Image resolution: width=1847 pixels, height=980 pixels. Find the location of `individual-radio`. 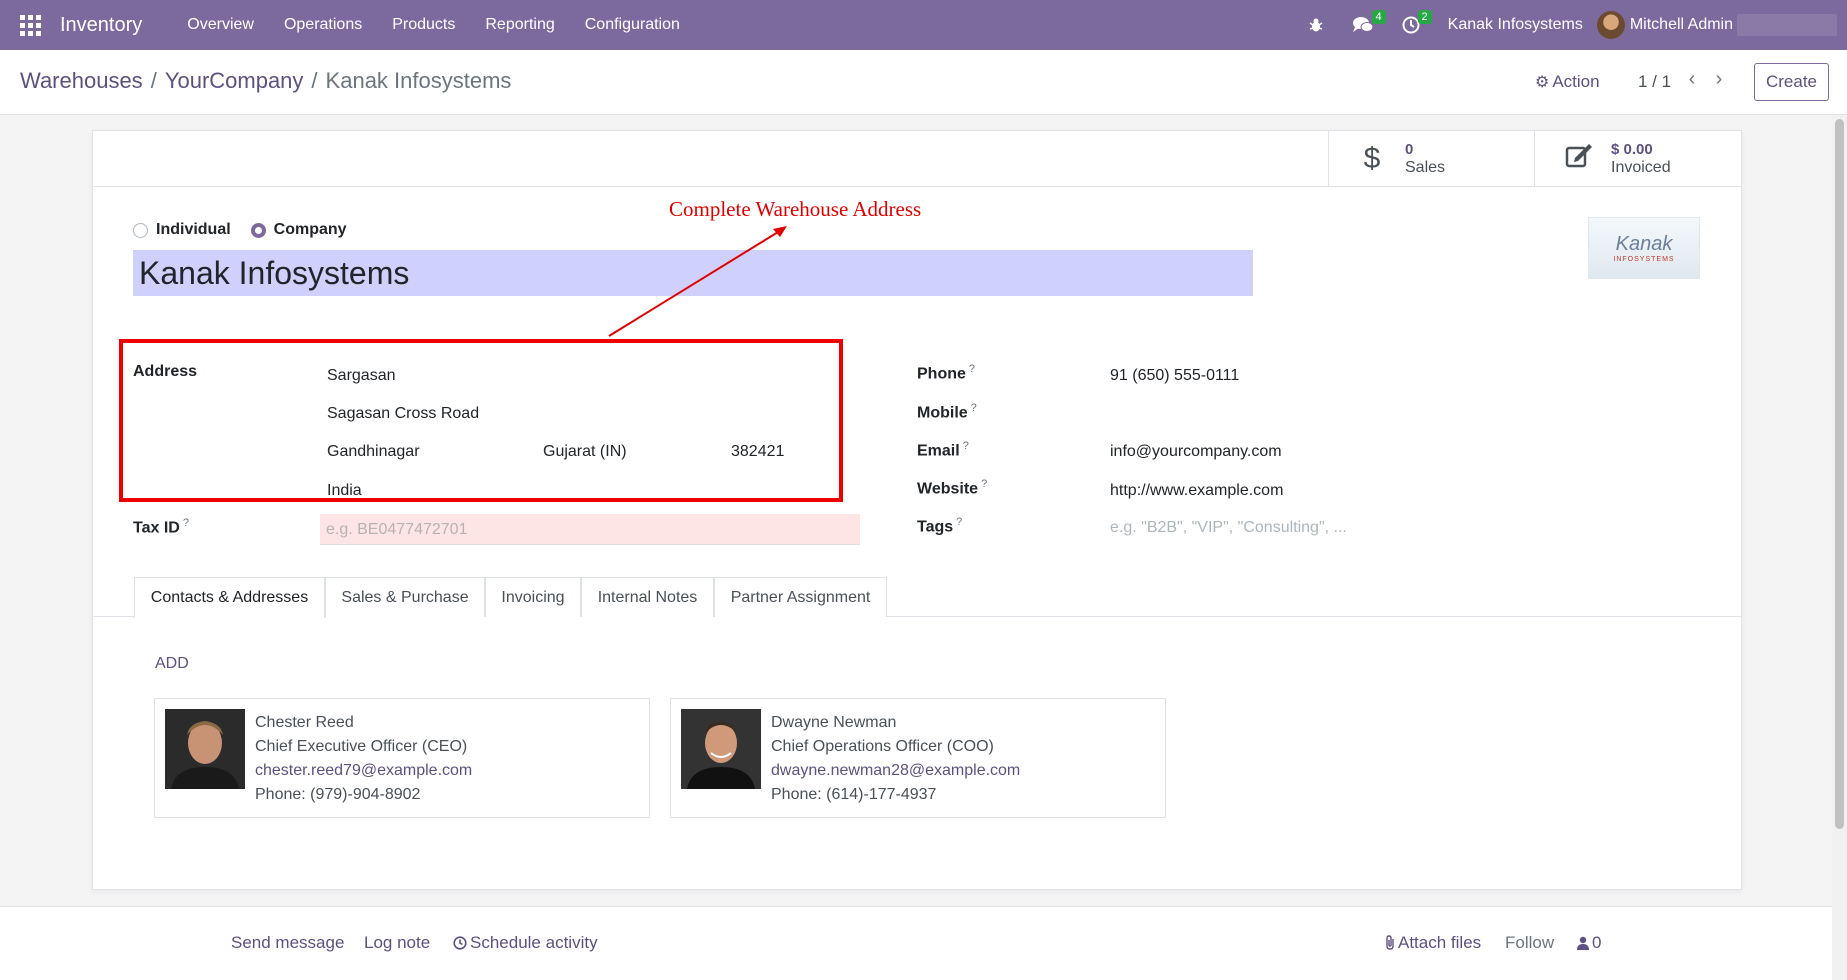

individual-radio is located at coordinates (140, 230).